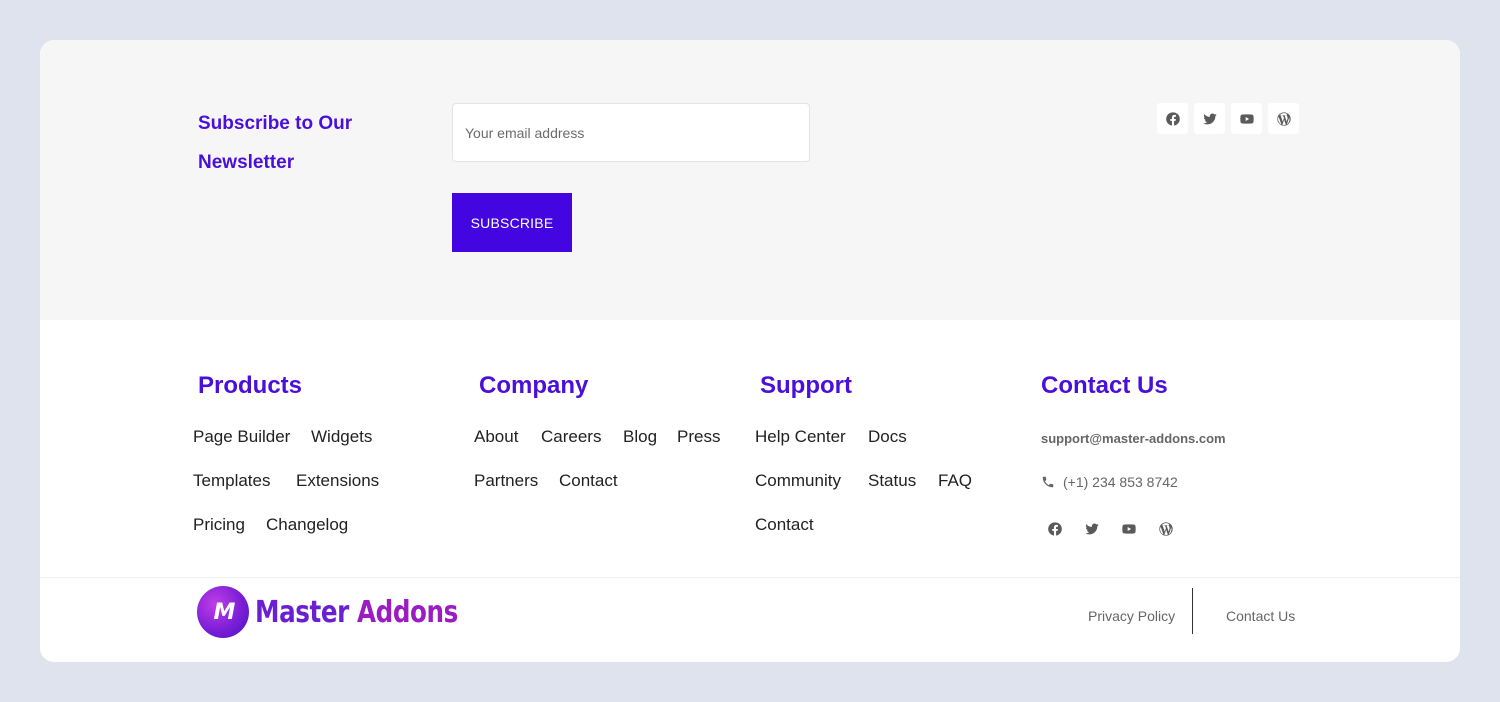 The image size is (1500, 702). I want to click on link-templates: Templates, so click(231, 481).